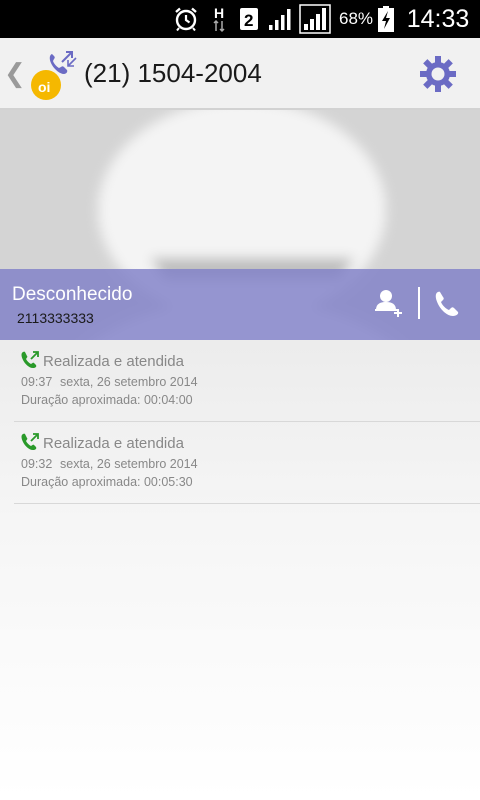 The height and width of the screenshot is (800, 480). What do you see at coordinates (72, 294) in the screenshot?
I see `contact-name: Desconhecido` at bounding box center [72, 294].